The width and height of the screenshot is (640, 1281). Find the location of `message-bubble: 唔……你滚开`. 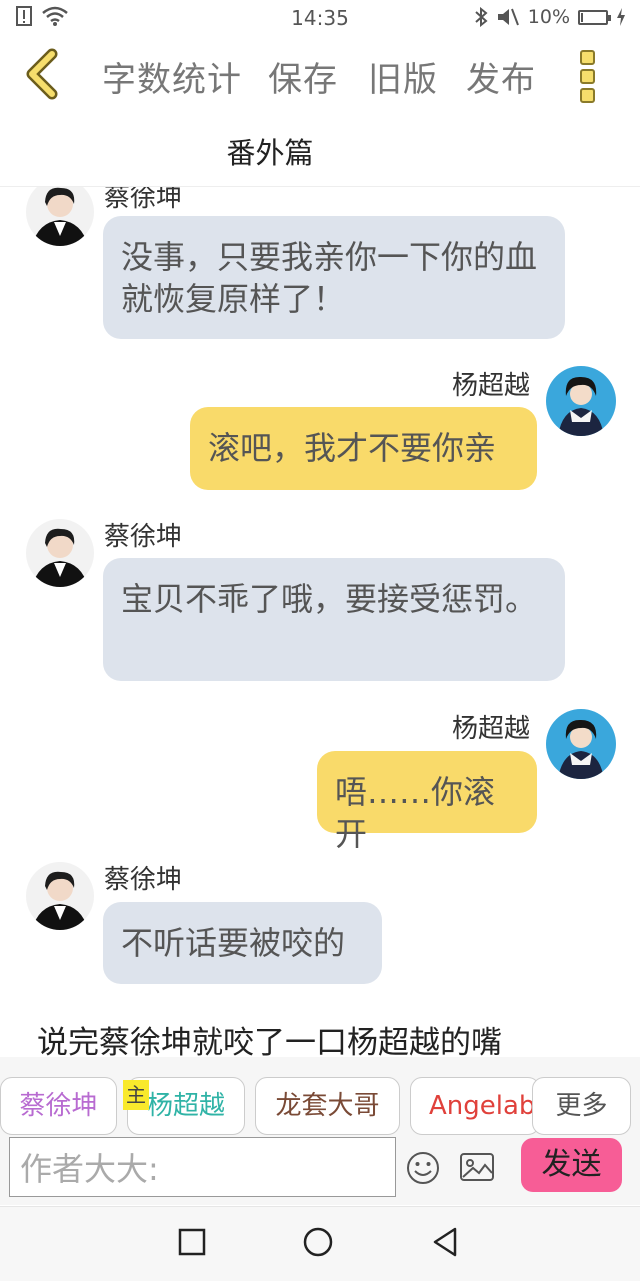

message-bubble: 唔……你滚开 is located at coordinates (427, 802).